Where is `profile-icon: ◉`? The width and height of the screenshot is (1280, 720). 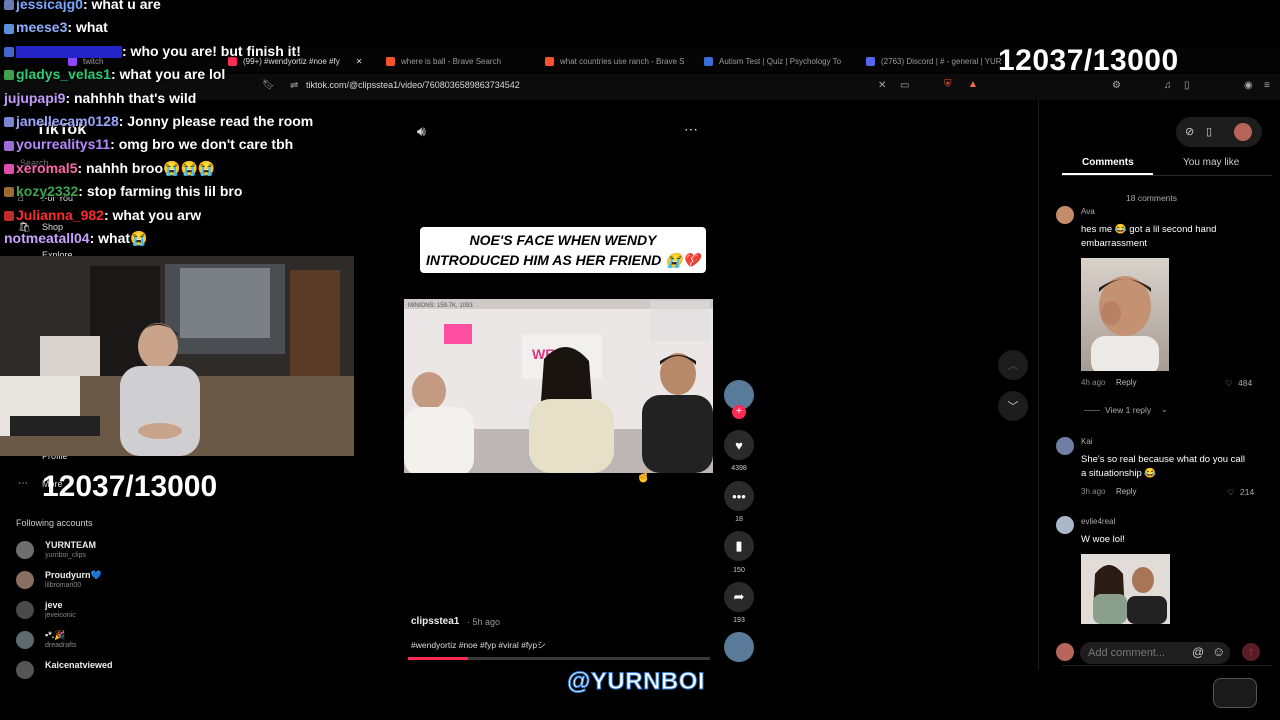 profile-icon: ◉ is located at coordinates (1248, 85).